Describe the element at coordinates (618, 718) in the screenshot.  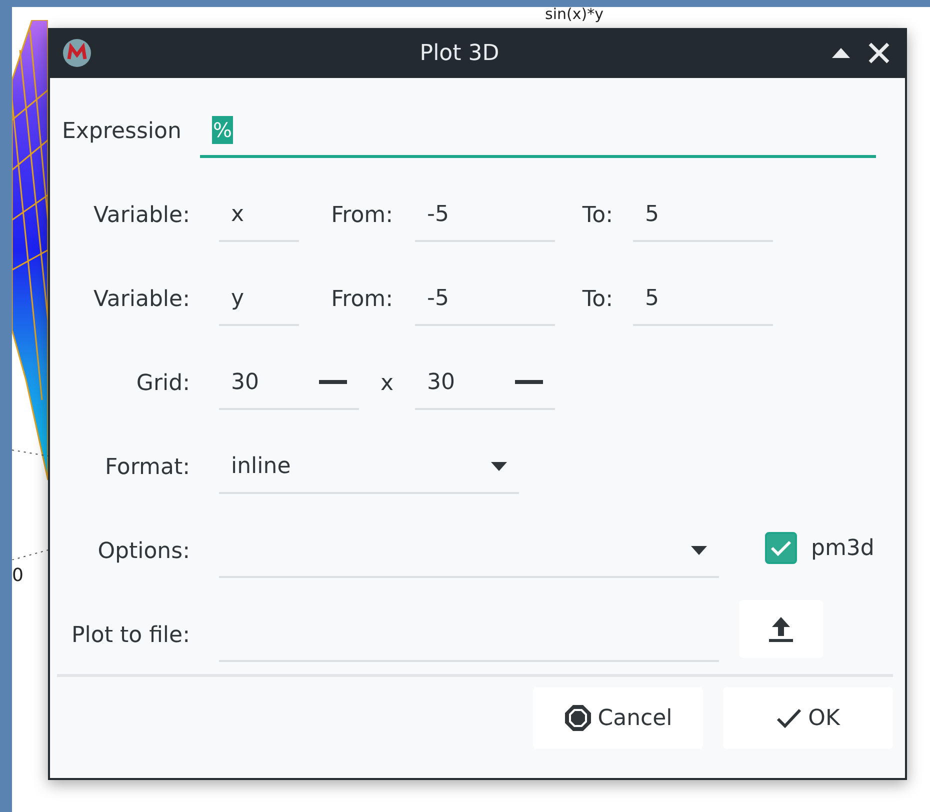
I see `cancel-button: Cancel` at that location.